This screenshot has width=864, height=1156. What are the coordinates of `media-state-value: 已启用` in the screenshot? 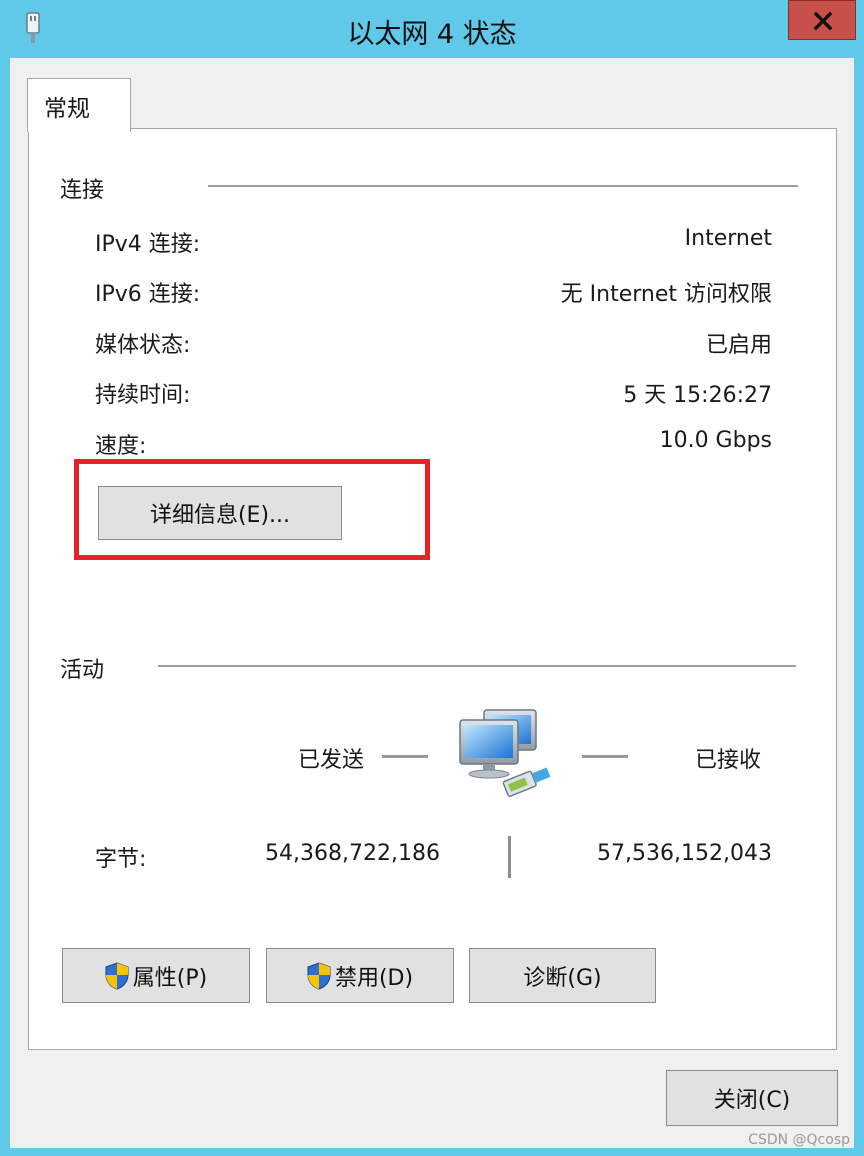 It's located at (738, 345).